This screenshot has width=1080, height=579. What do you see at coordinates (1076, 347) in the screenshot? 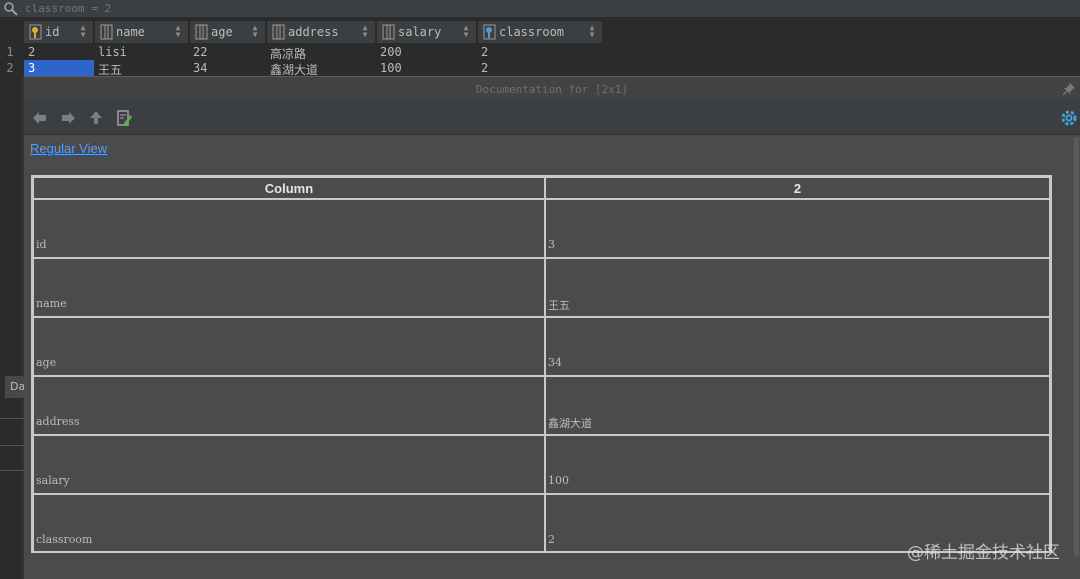
I see `vertical-scrollbar` at bounding box center [1076, 347].